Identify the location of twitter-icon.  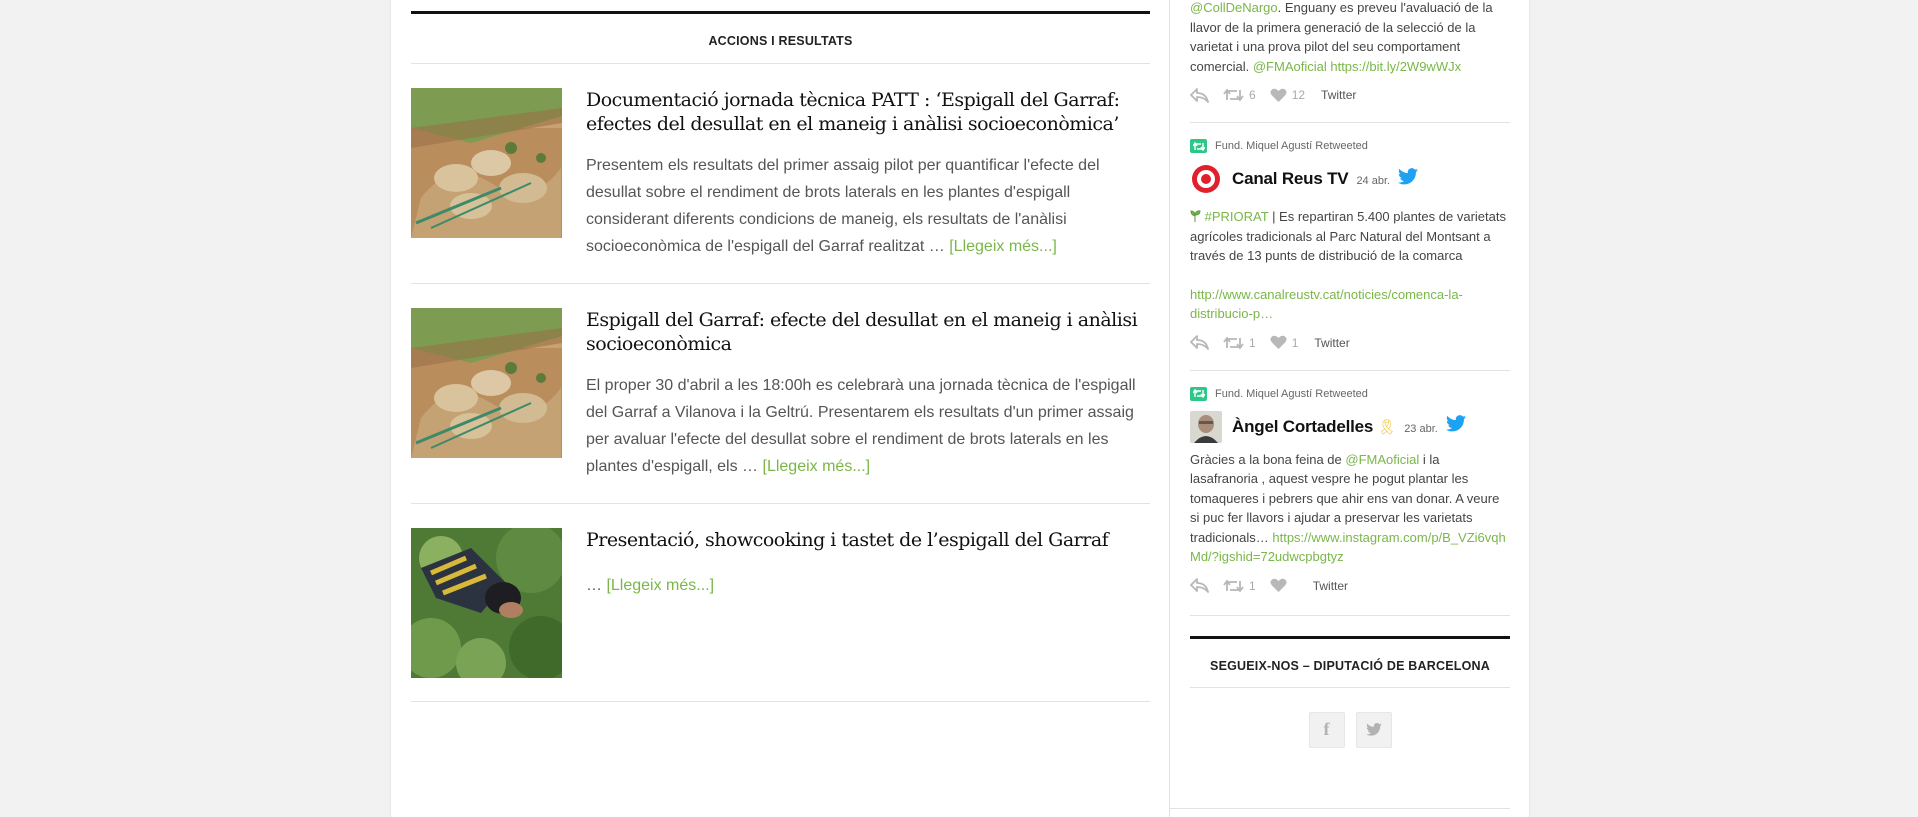
(1373, 729).